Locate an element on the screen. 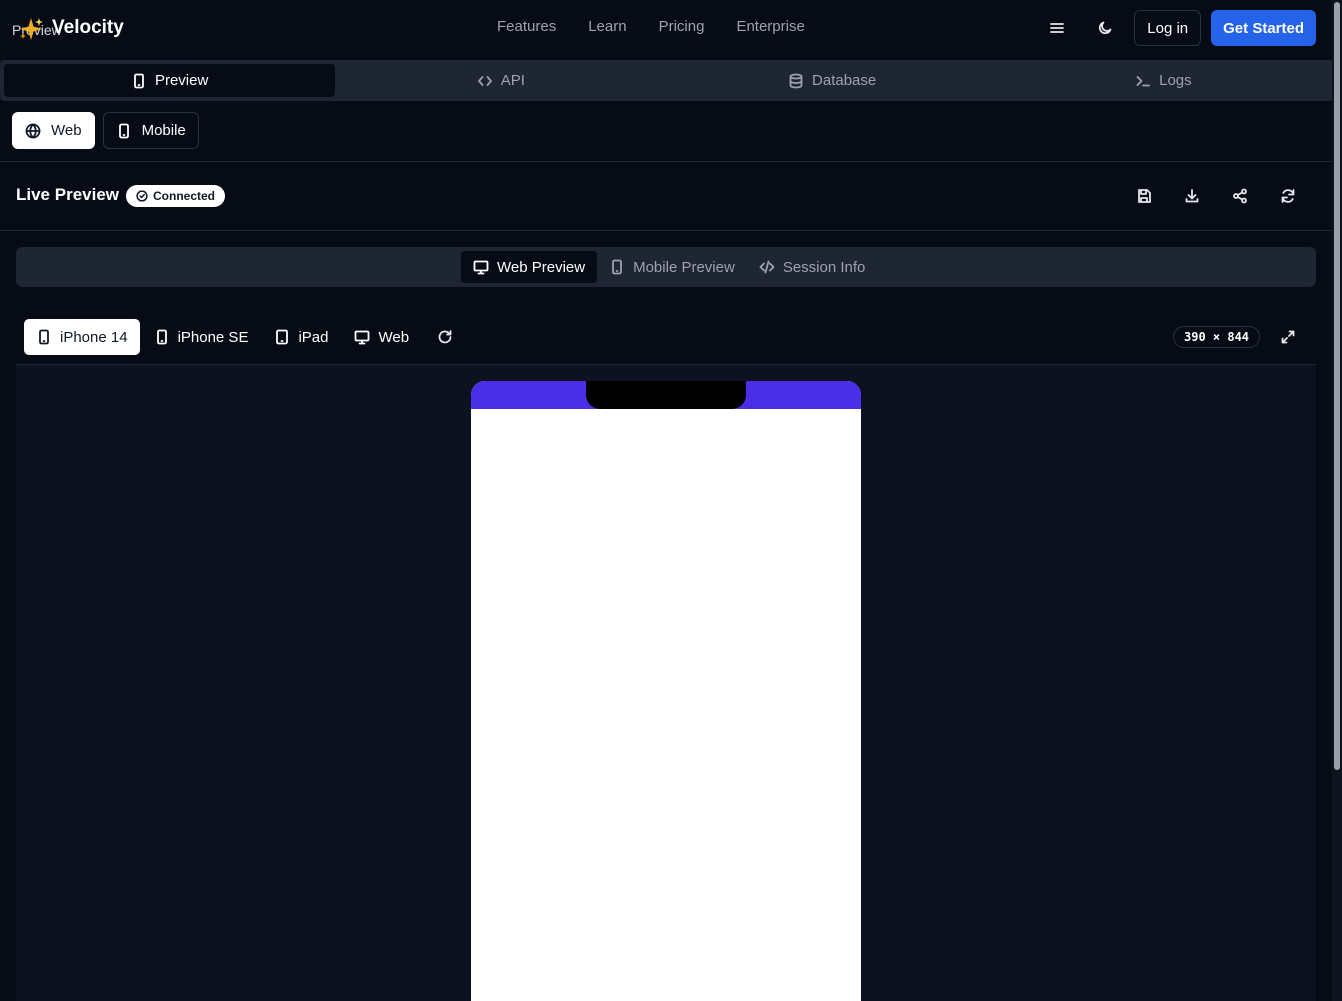 The image size is (1342, 1001). scrollbar-thumb is located at coordinates (1337, 386).